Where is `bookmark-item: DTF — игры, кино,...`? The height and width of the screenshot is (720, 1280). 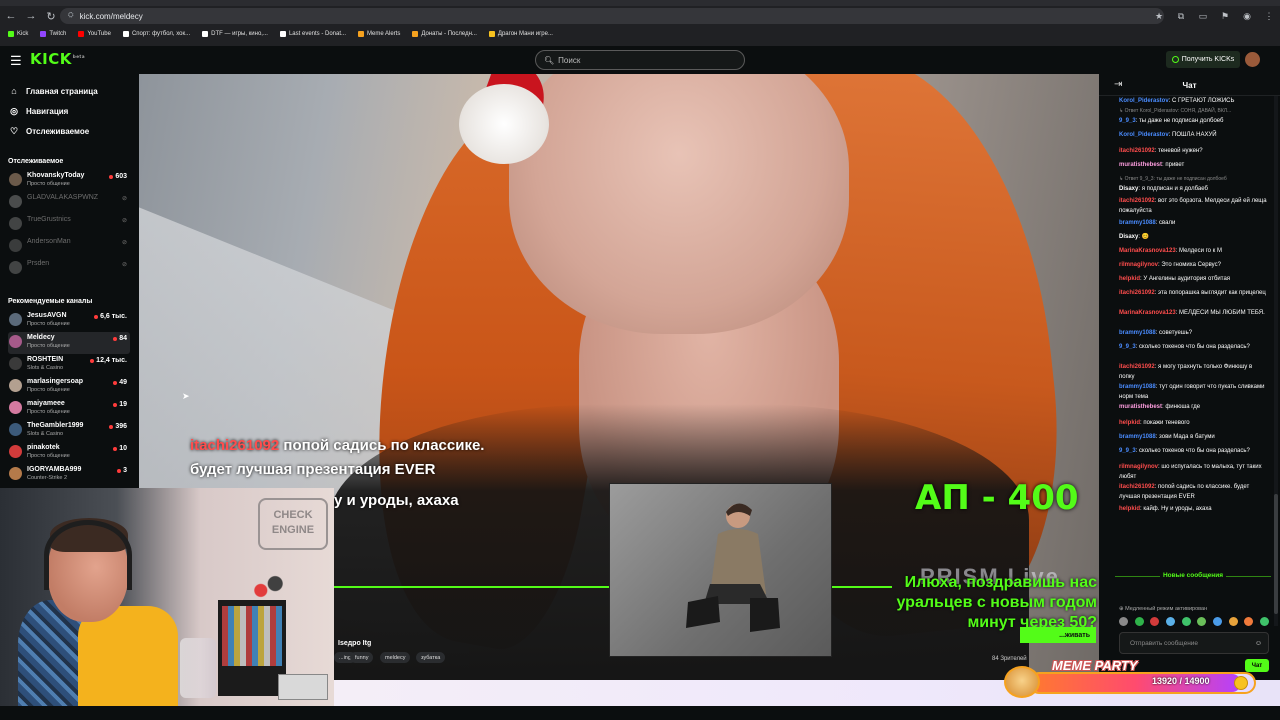 bookmark-item: DTF — игры, кино,... is located at coordinates (235, 34).